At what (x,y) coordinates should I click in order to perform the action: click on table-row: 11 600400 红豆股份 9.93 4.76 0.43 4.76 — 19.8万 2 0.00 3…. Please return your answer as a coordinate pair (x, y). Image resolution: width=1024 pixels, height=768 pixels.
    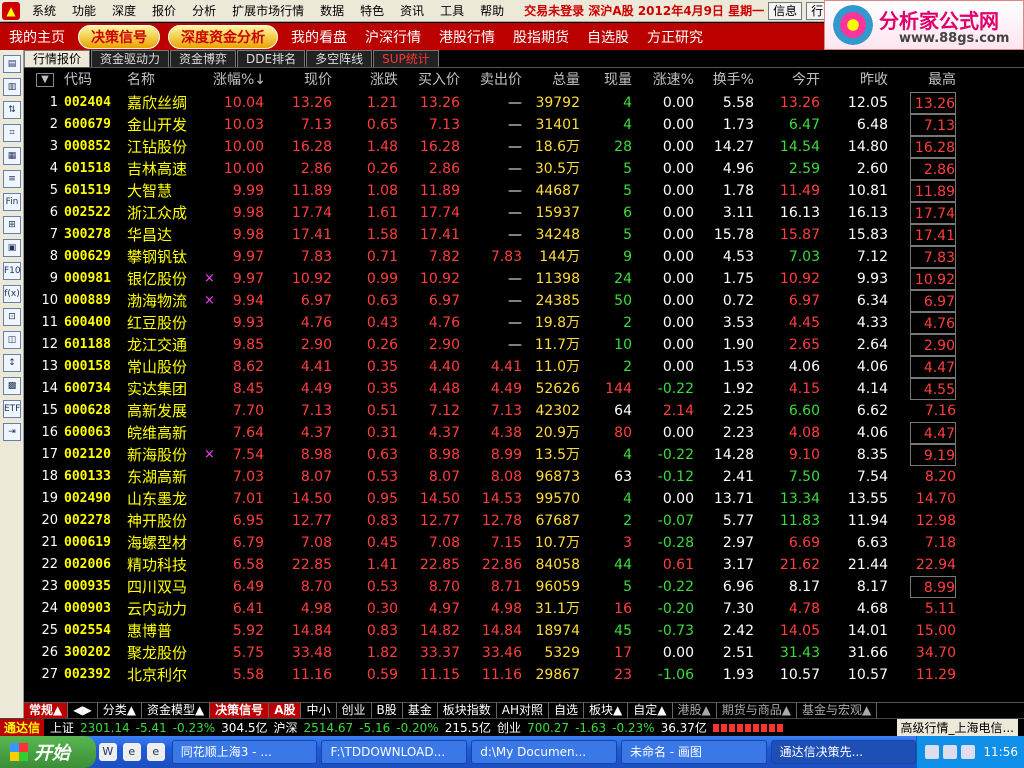
    Looking at the image, I should click on (524, 323).